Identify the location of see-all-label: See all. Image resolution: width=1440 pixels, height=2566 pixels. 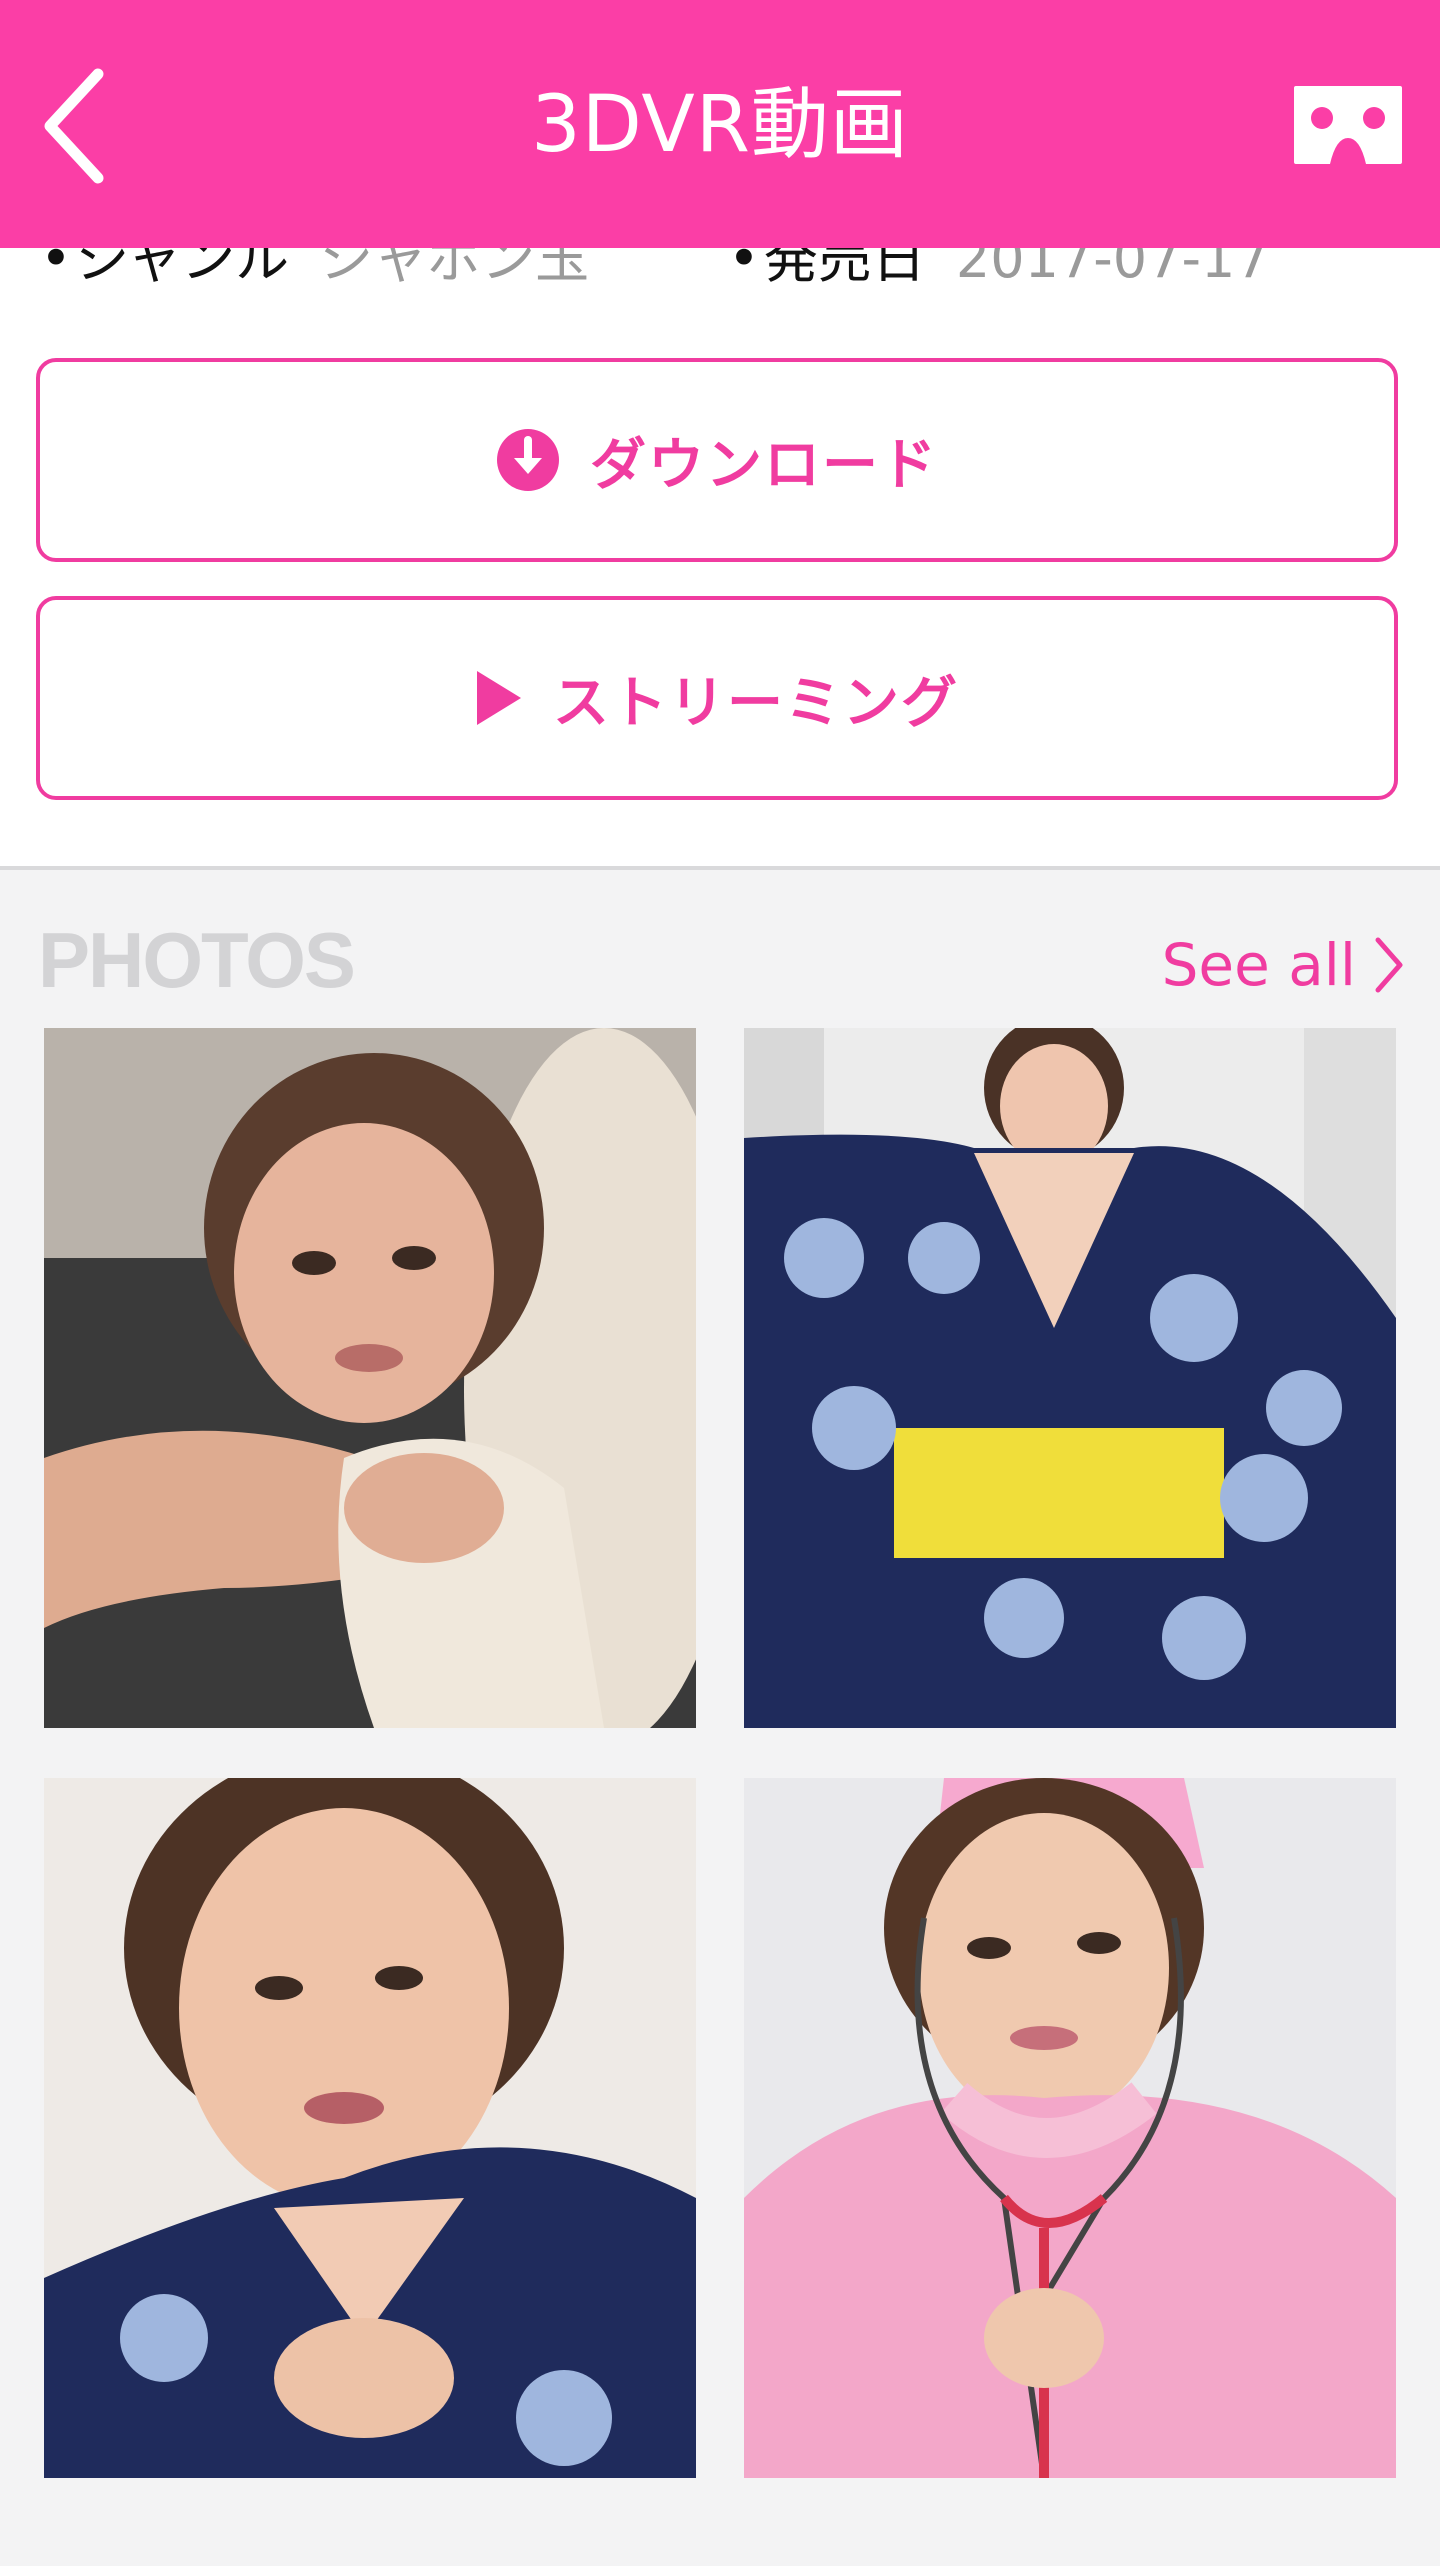
(1258, 965).